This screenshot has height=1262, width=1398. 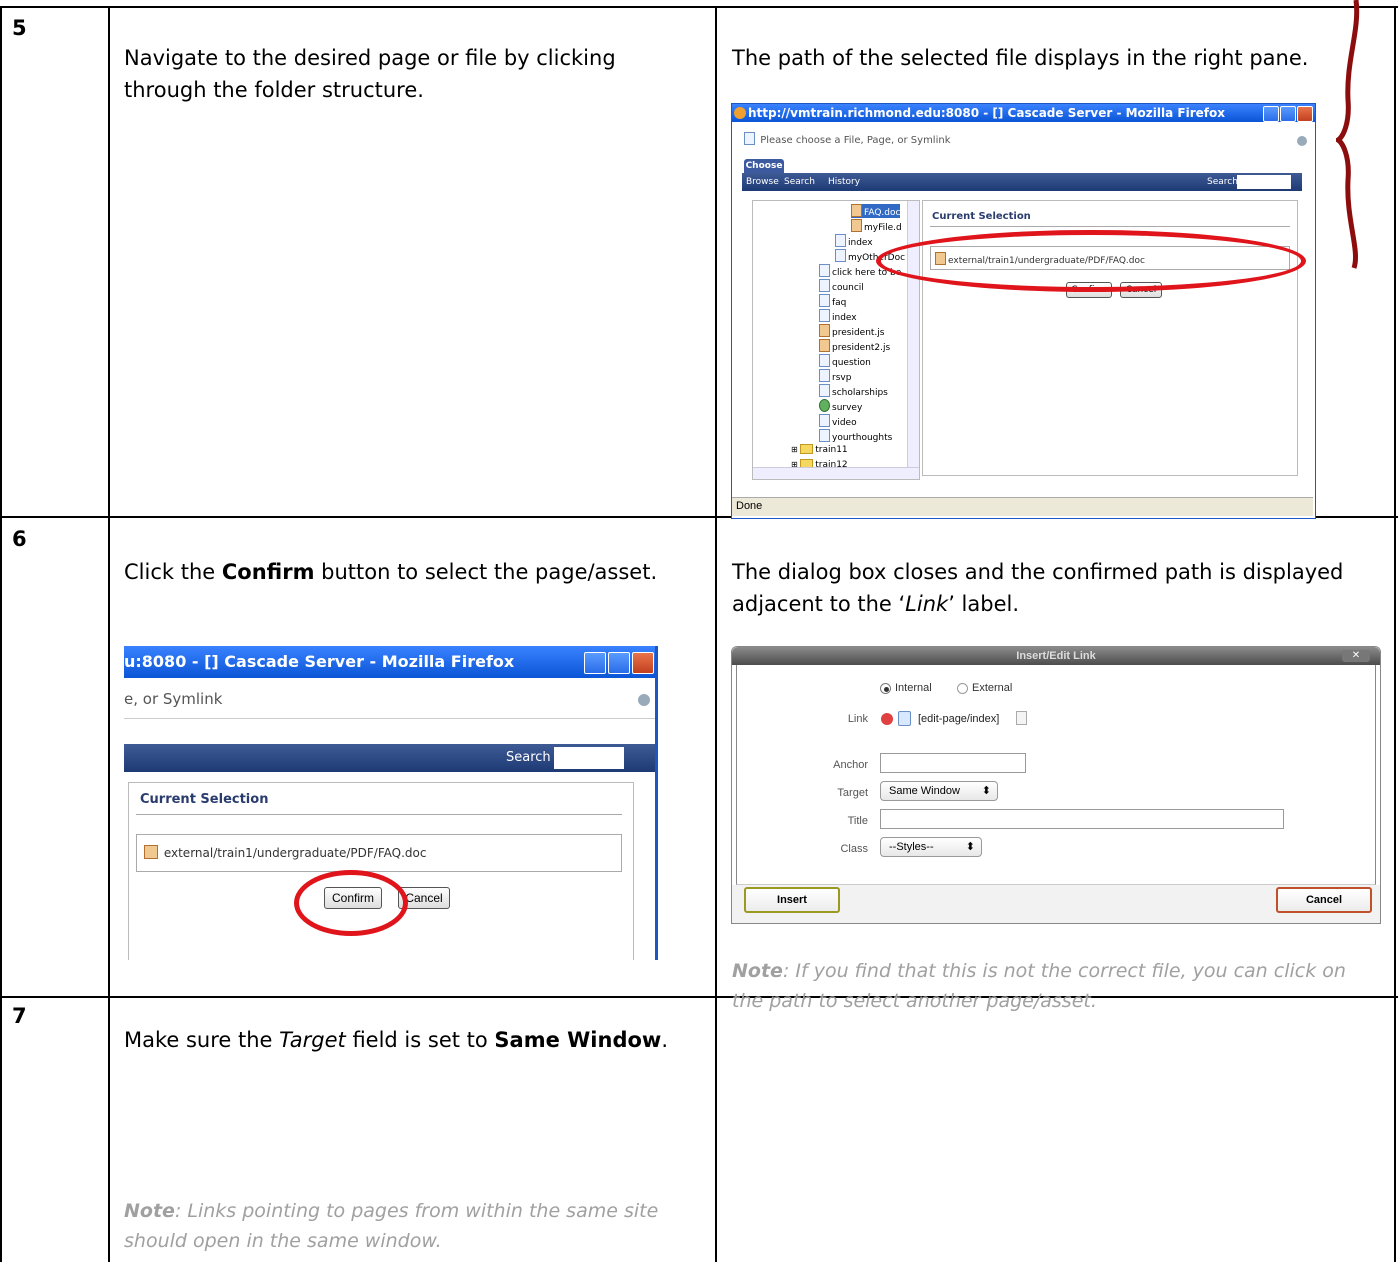 I want to click on vertical-scrollbar, so click(x=913, y=334).